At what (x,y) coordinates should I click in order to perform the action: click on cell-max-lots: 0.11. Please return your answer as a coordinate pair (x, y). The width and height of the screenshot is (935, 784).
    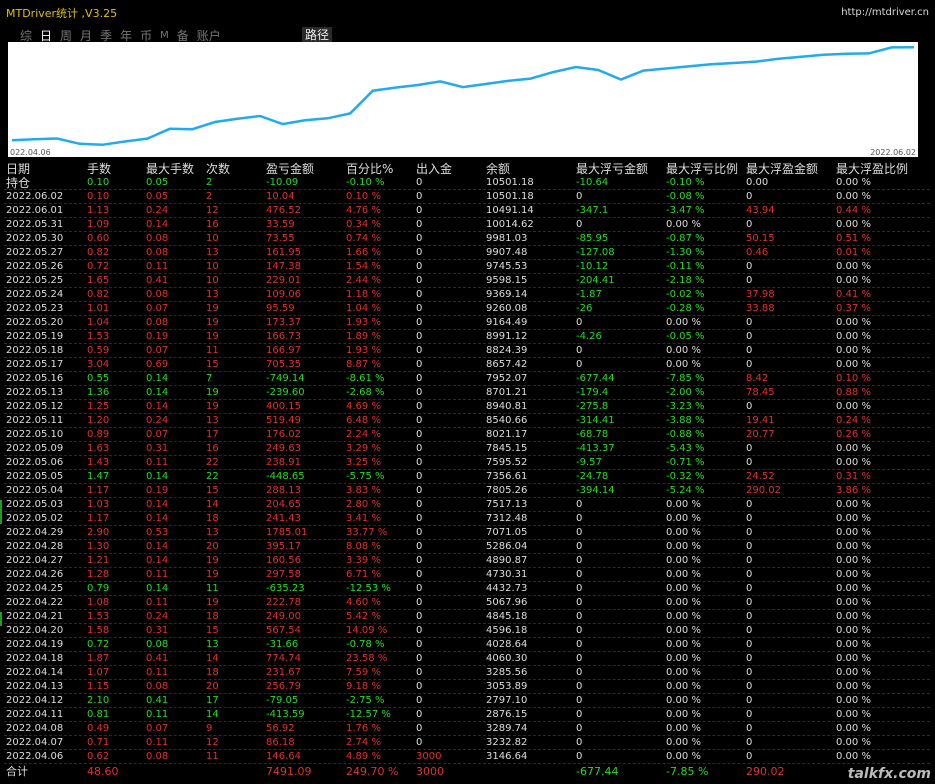
    Looking at the image, I should click on (157, 742).